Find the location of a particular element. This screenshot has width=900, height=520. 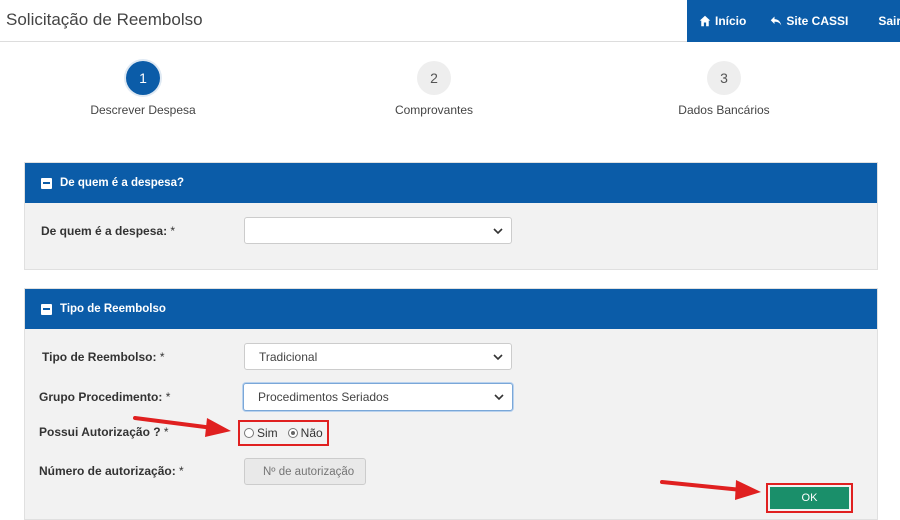

nav-home-link: Início is located at coordinates (722, 21).